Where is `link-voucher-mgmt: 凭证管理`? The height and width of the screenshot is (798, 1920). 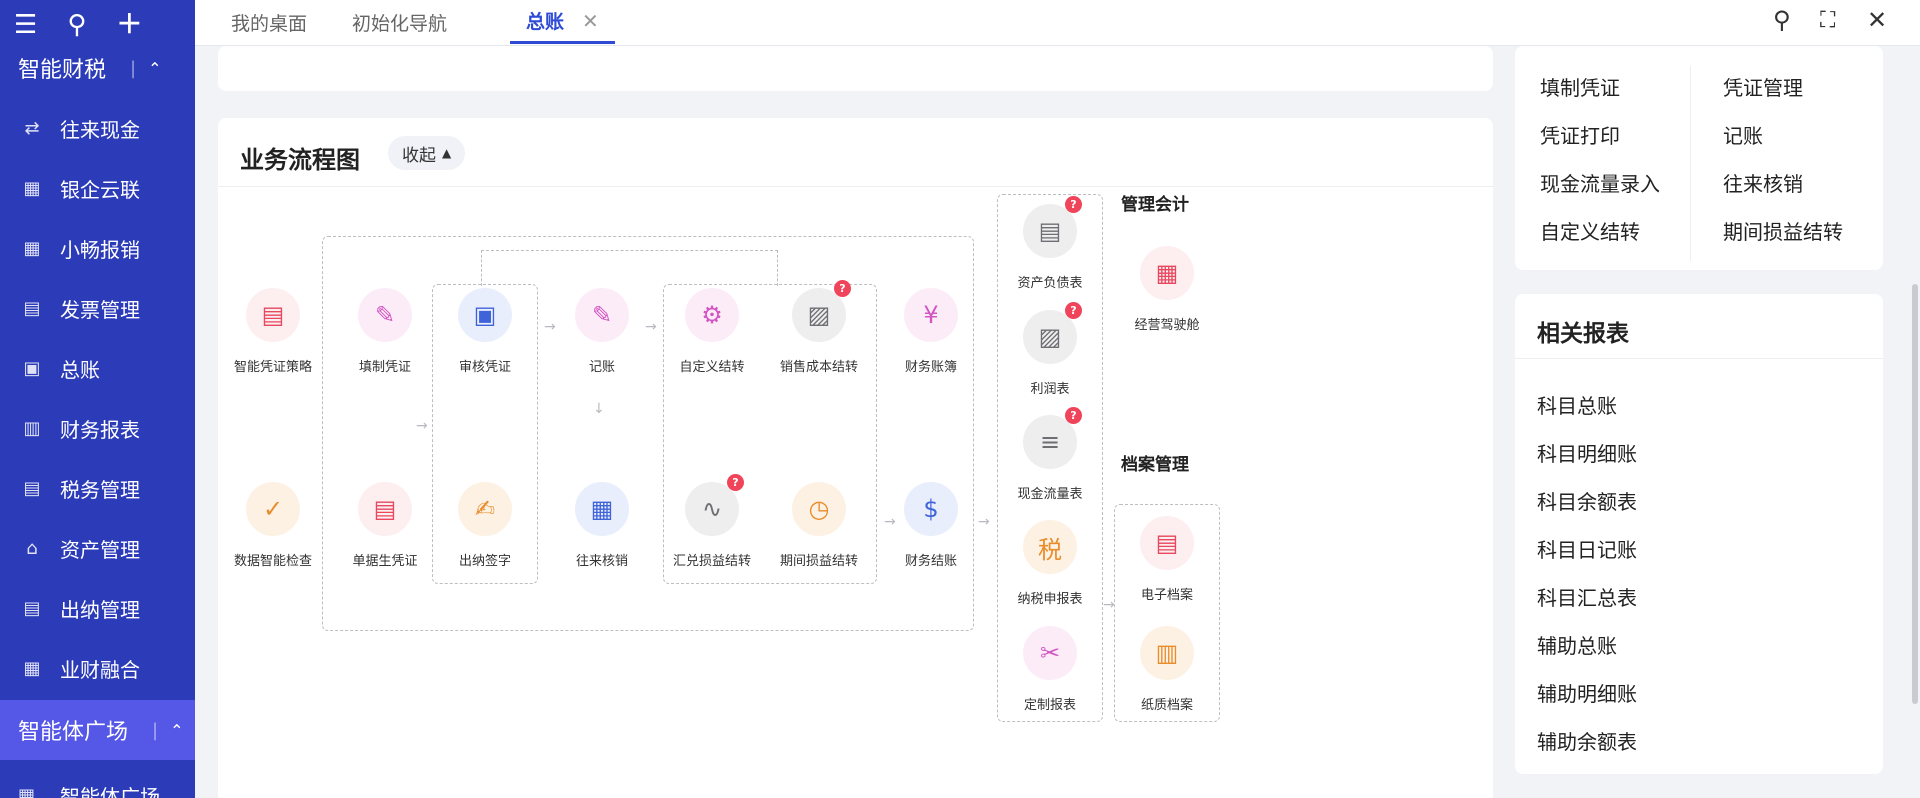
link-voucher-mgmt: 凭证管理 is located at coordinates (1763, 86).